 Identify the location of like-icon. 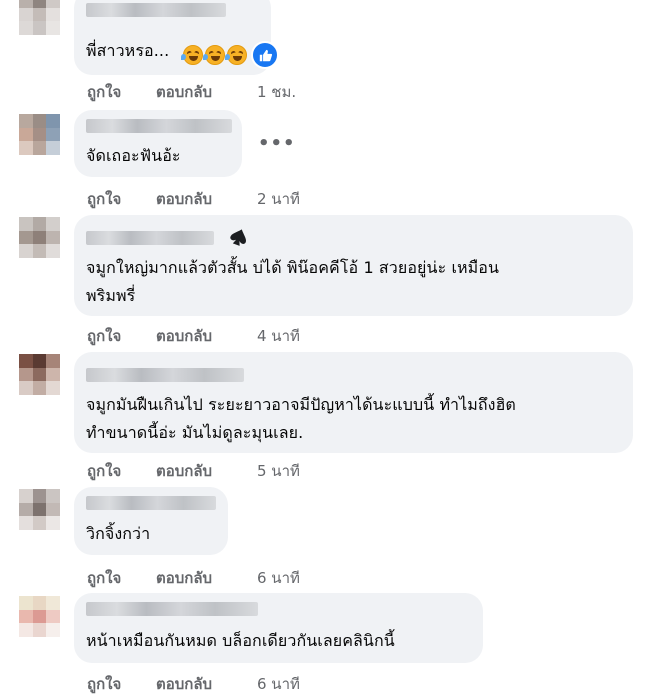
(265, 55).